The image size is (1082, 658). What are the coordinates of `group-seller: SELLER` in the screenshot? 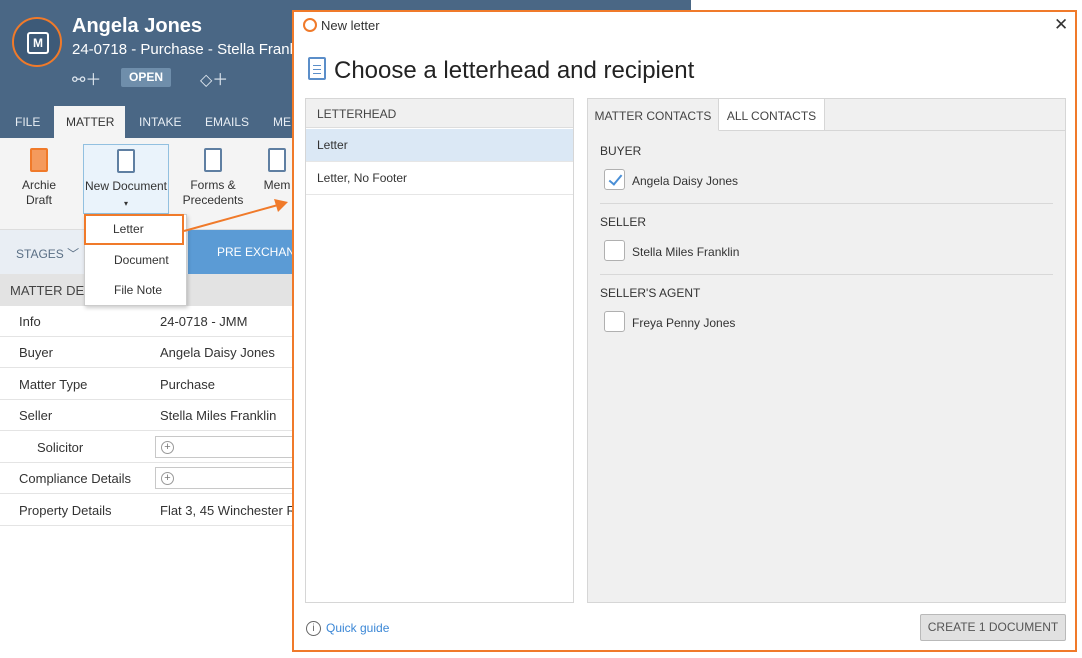 It's located at (623, 222).